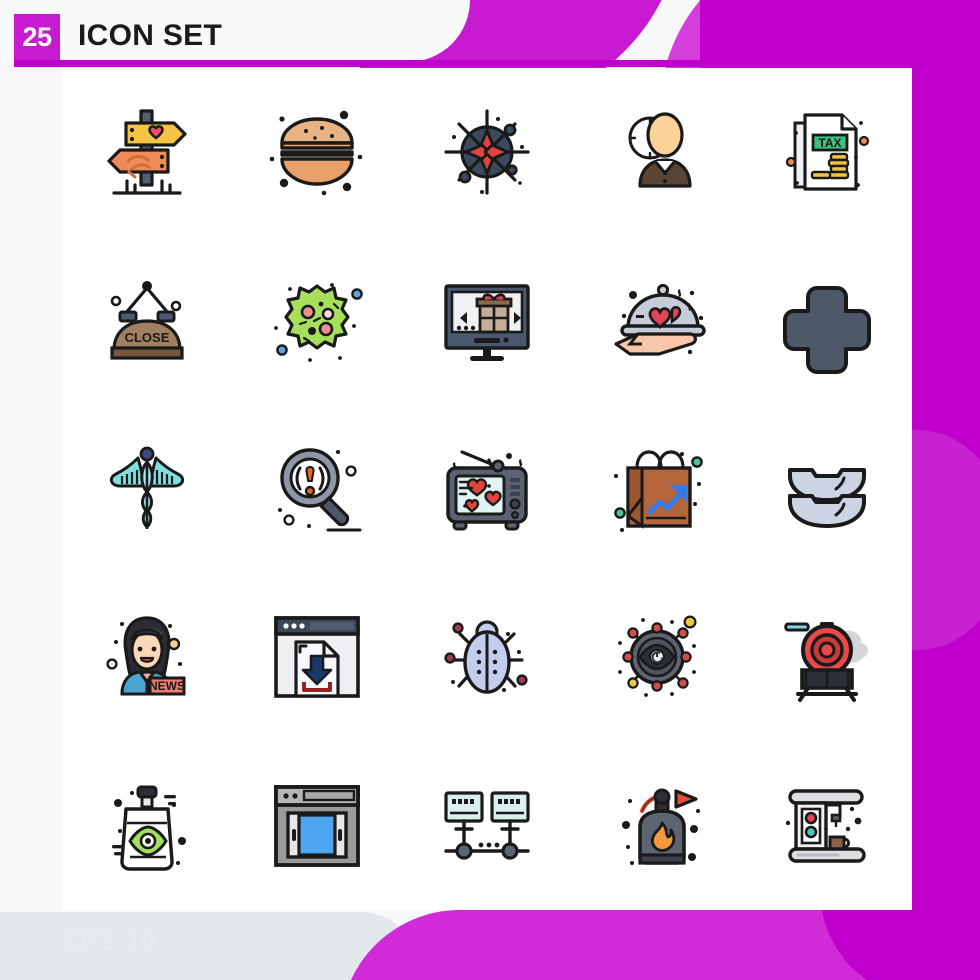 This screenshot has height=980, width=980. I want to click on icon-cell-beetle-bug, so click(487, 657).